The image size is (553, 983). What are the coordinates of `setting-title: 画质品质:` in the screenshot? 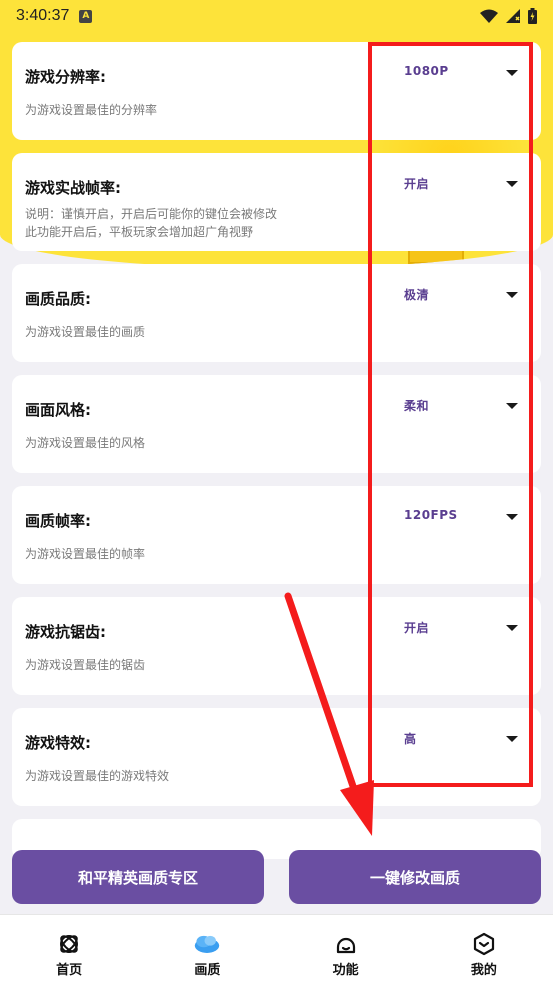 It's located at (58, 299).